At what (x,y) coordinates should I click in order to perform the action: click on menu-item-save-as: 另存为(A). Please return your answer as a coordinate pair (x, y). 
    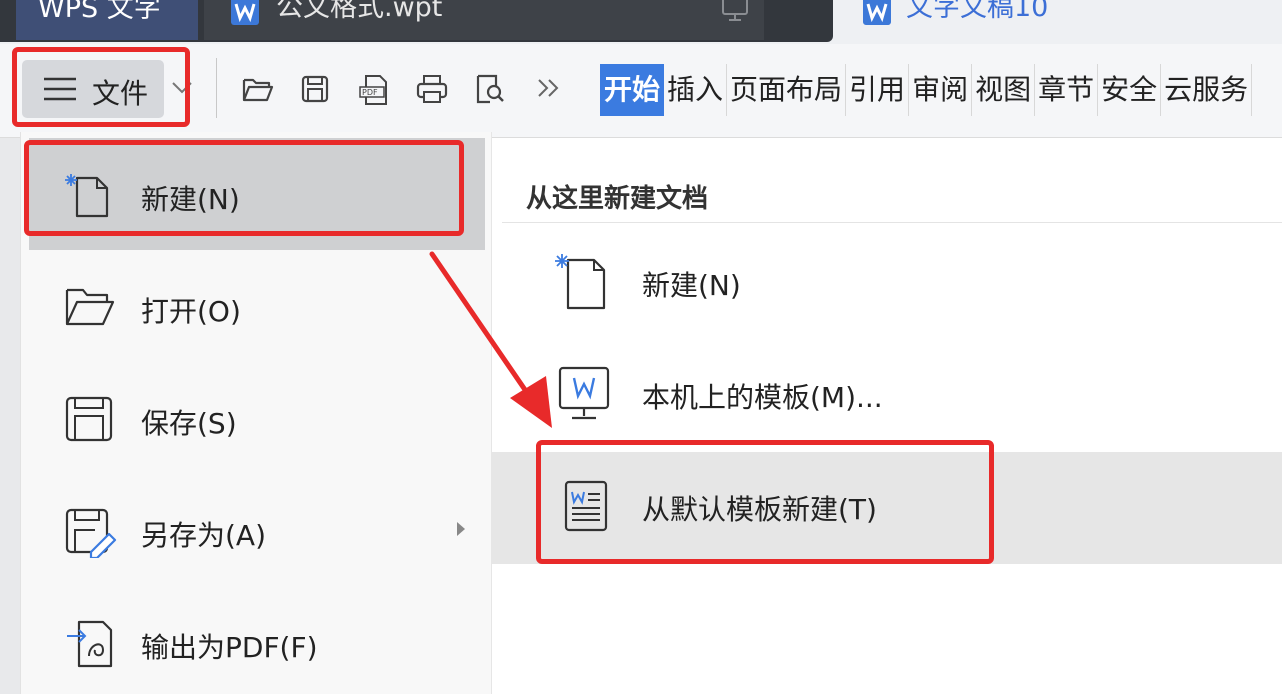
    Looking at the image, I should click on (257, 530).